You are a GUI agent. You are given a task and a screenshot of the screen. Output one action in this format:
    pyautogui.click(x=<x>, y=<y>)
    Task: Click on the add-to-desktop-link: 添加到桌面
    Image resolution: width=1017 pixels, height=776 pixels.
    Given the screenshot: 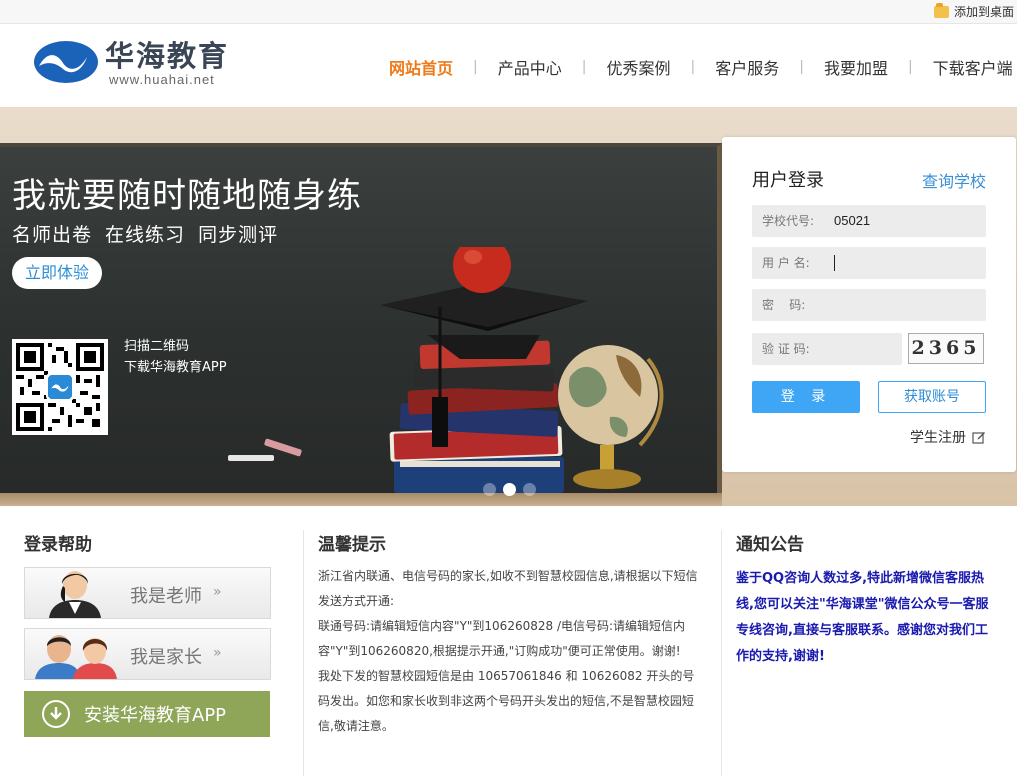 What is the action you would take?
    pyautogui.click(x=973, y=11)
    